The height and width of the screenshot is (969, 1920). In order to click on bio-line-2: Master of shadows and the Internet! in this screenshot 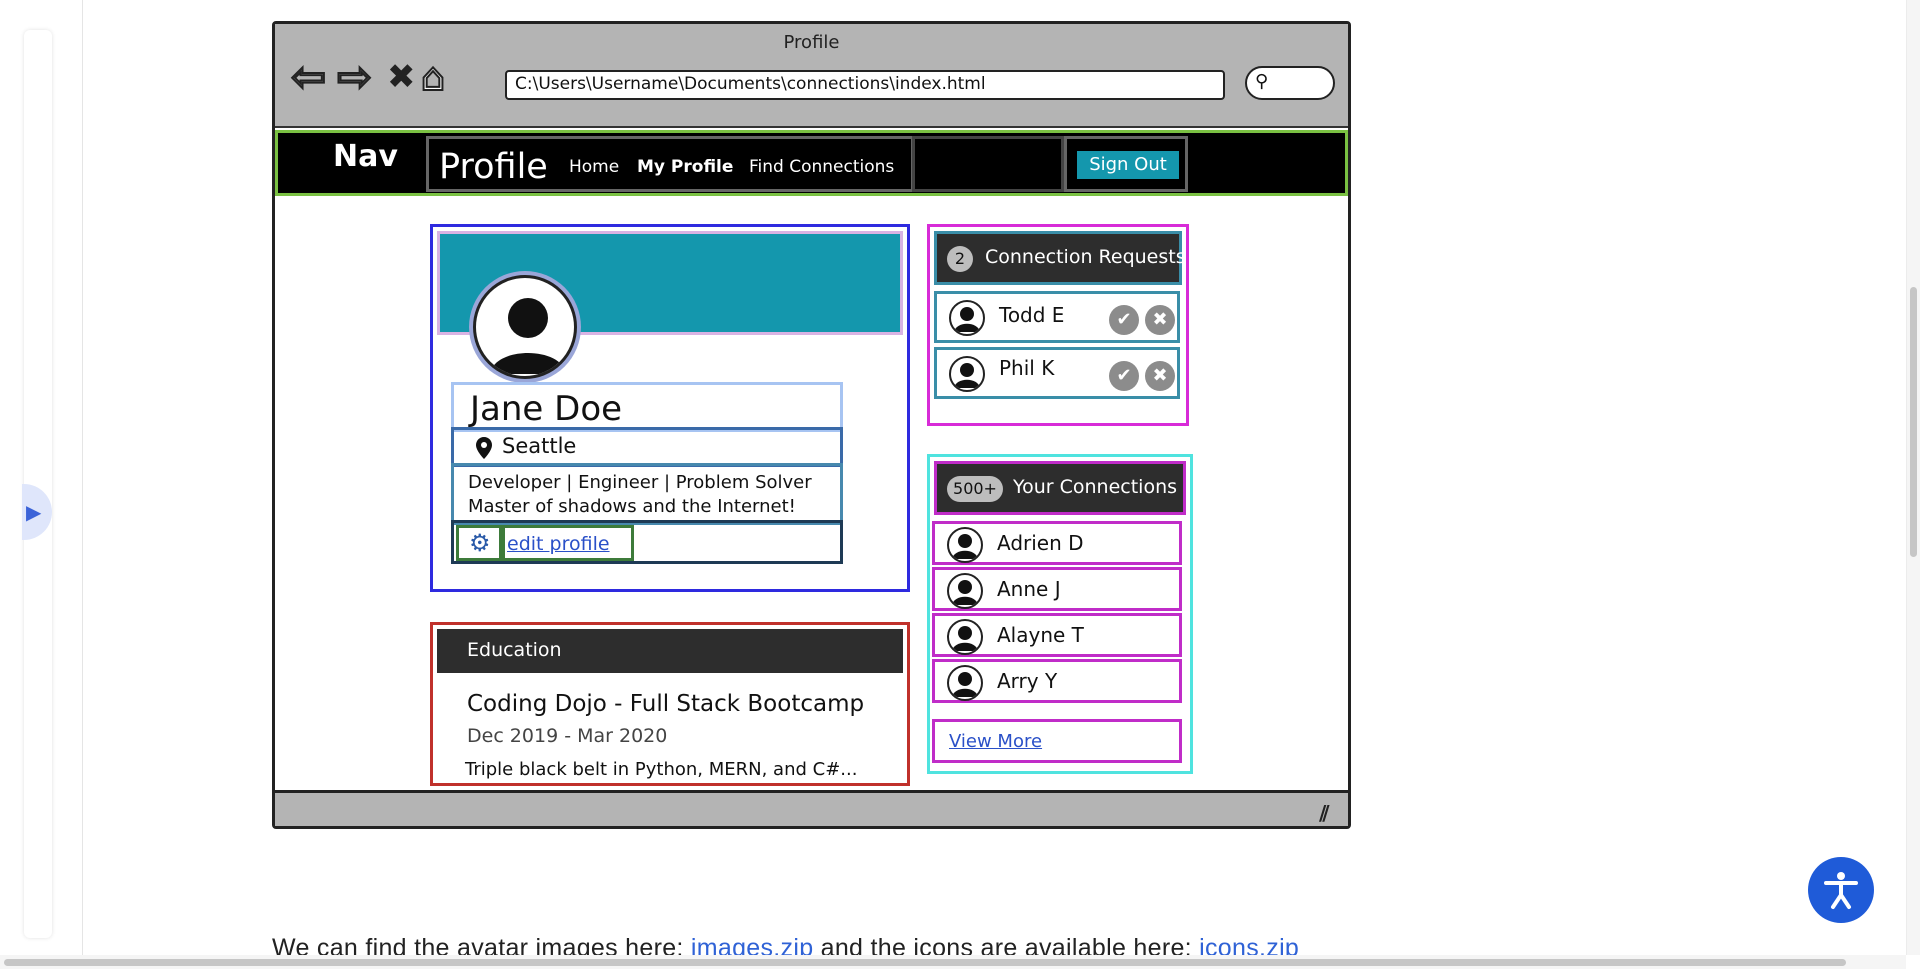, I will do `click(632, 506)`.